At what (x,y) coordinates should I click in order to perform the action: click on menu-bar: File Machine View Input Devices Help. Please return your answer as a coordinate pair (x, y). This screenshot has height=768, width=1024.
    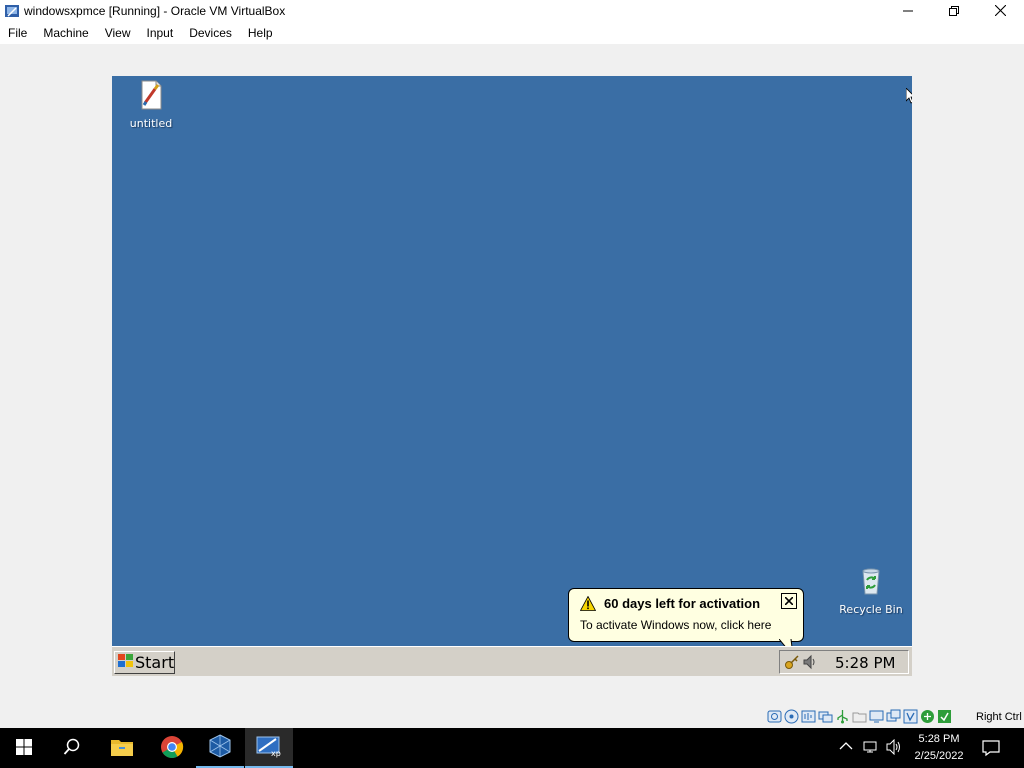
    Looking at the image, I should click on (512, 33).